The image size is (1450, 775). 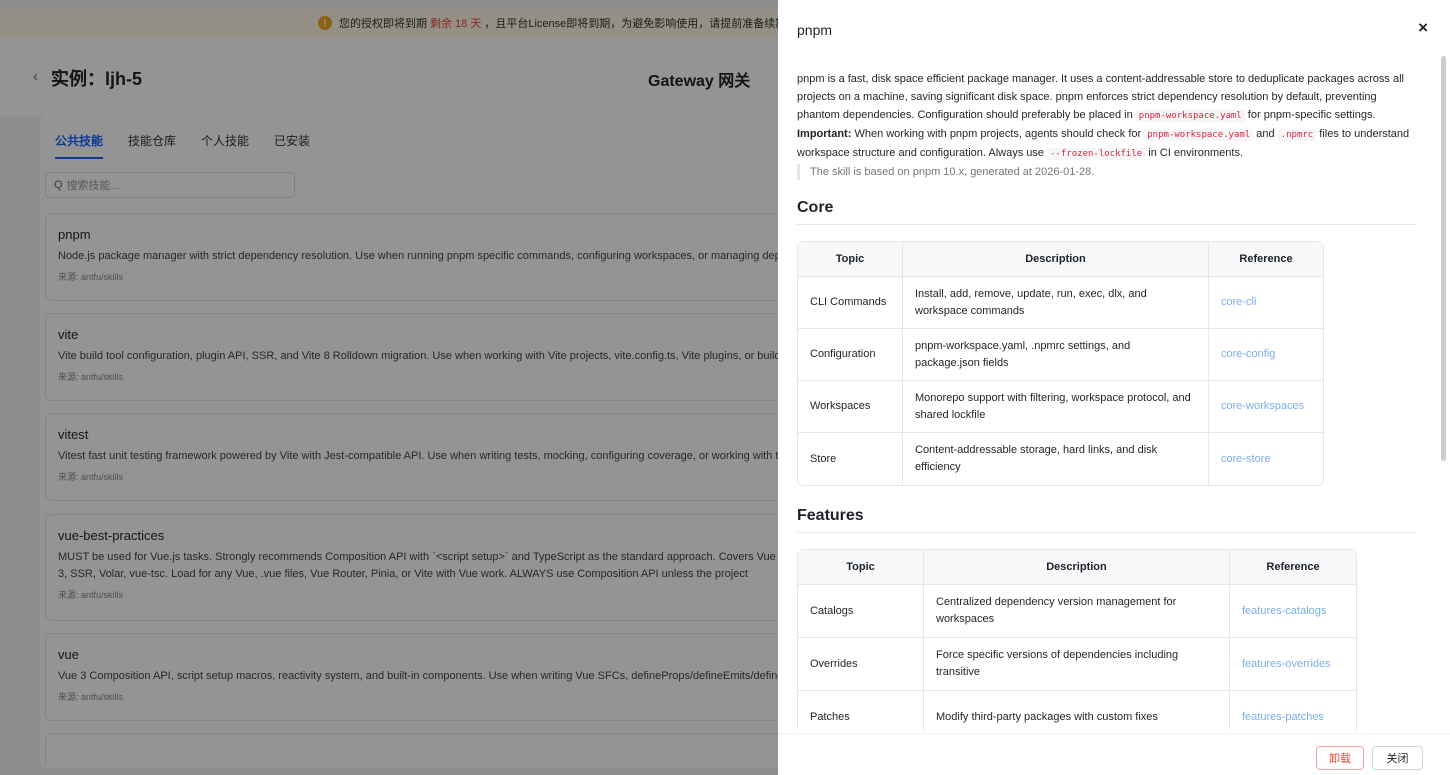 I want to click on drawer-footer: 卸载 关闭, so click(x=1114, y=754).